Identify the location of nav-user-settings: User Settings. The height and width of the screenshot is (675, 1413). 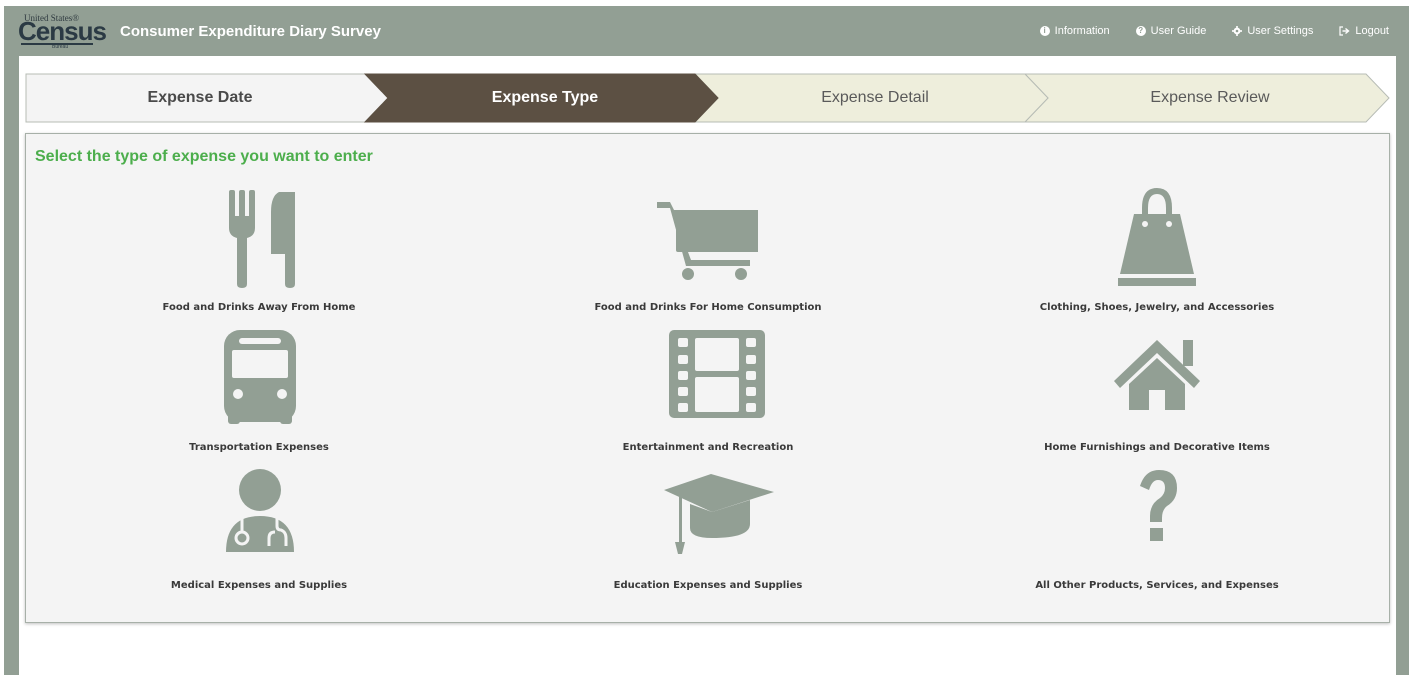
(1272, 31).